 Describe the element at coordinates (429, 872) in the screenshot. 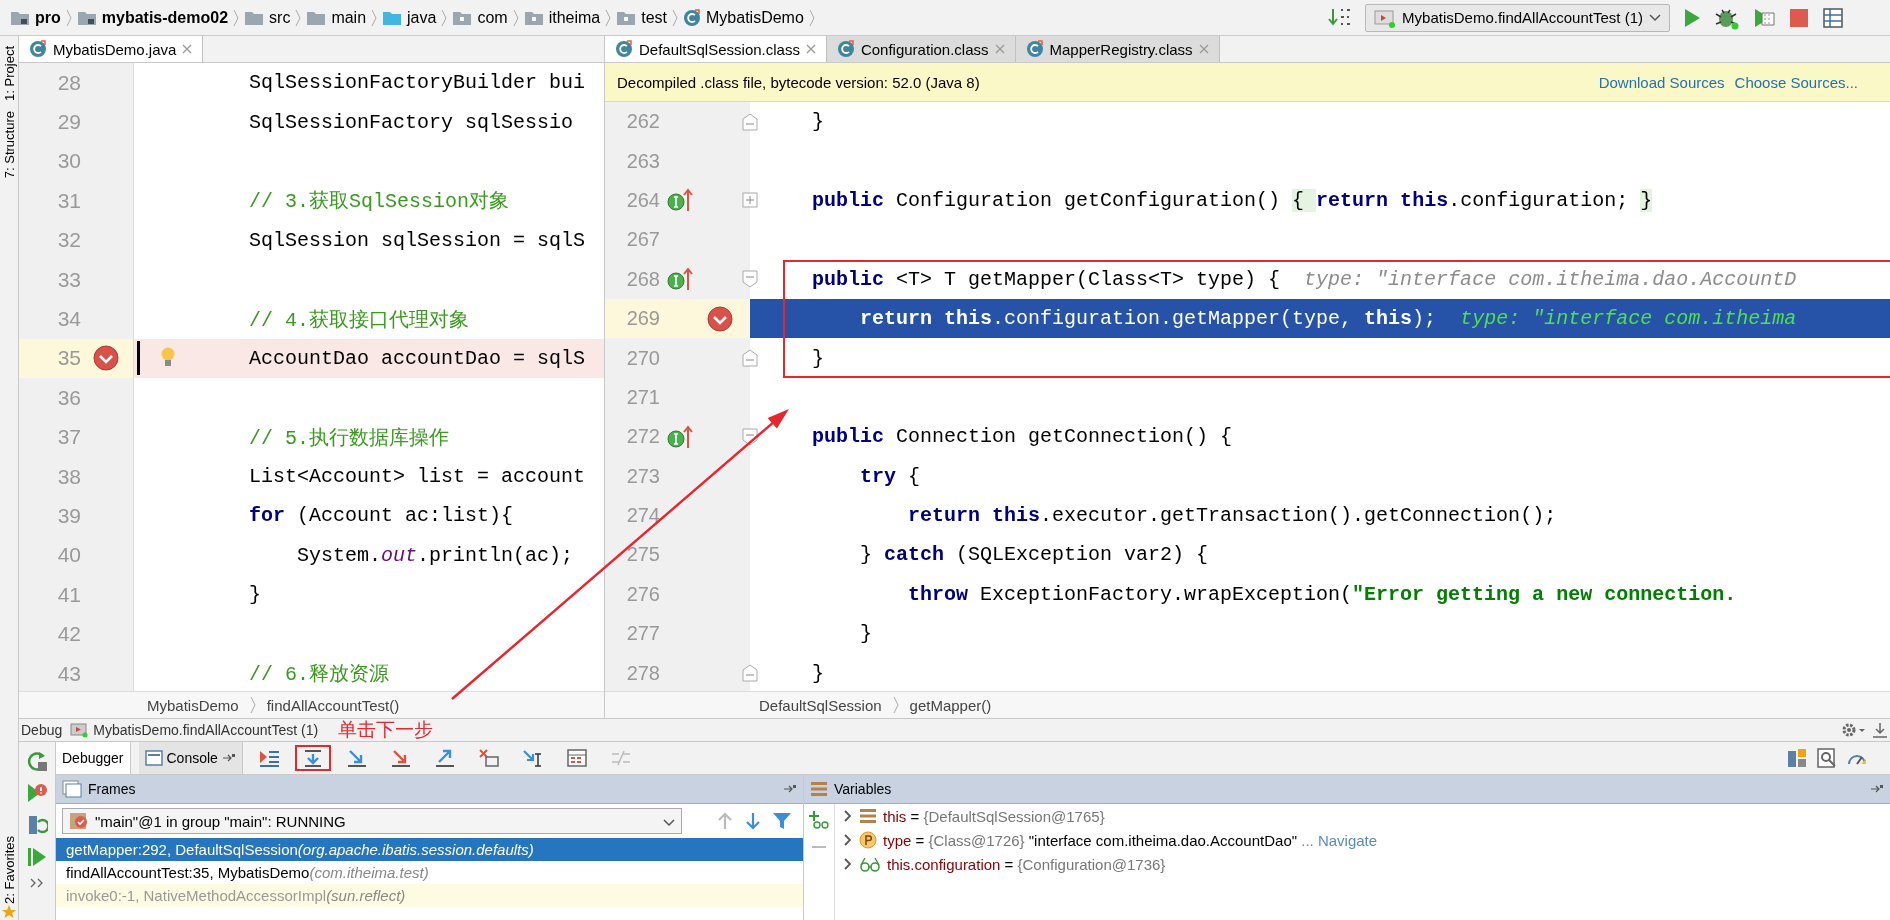

I see `frame-row: findAllAccountTest:35, MybatisDemo(com.itheima.test)` at that location.